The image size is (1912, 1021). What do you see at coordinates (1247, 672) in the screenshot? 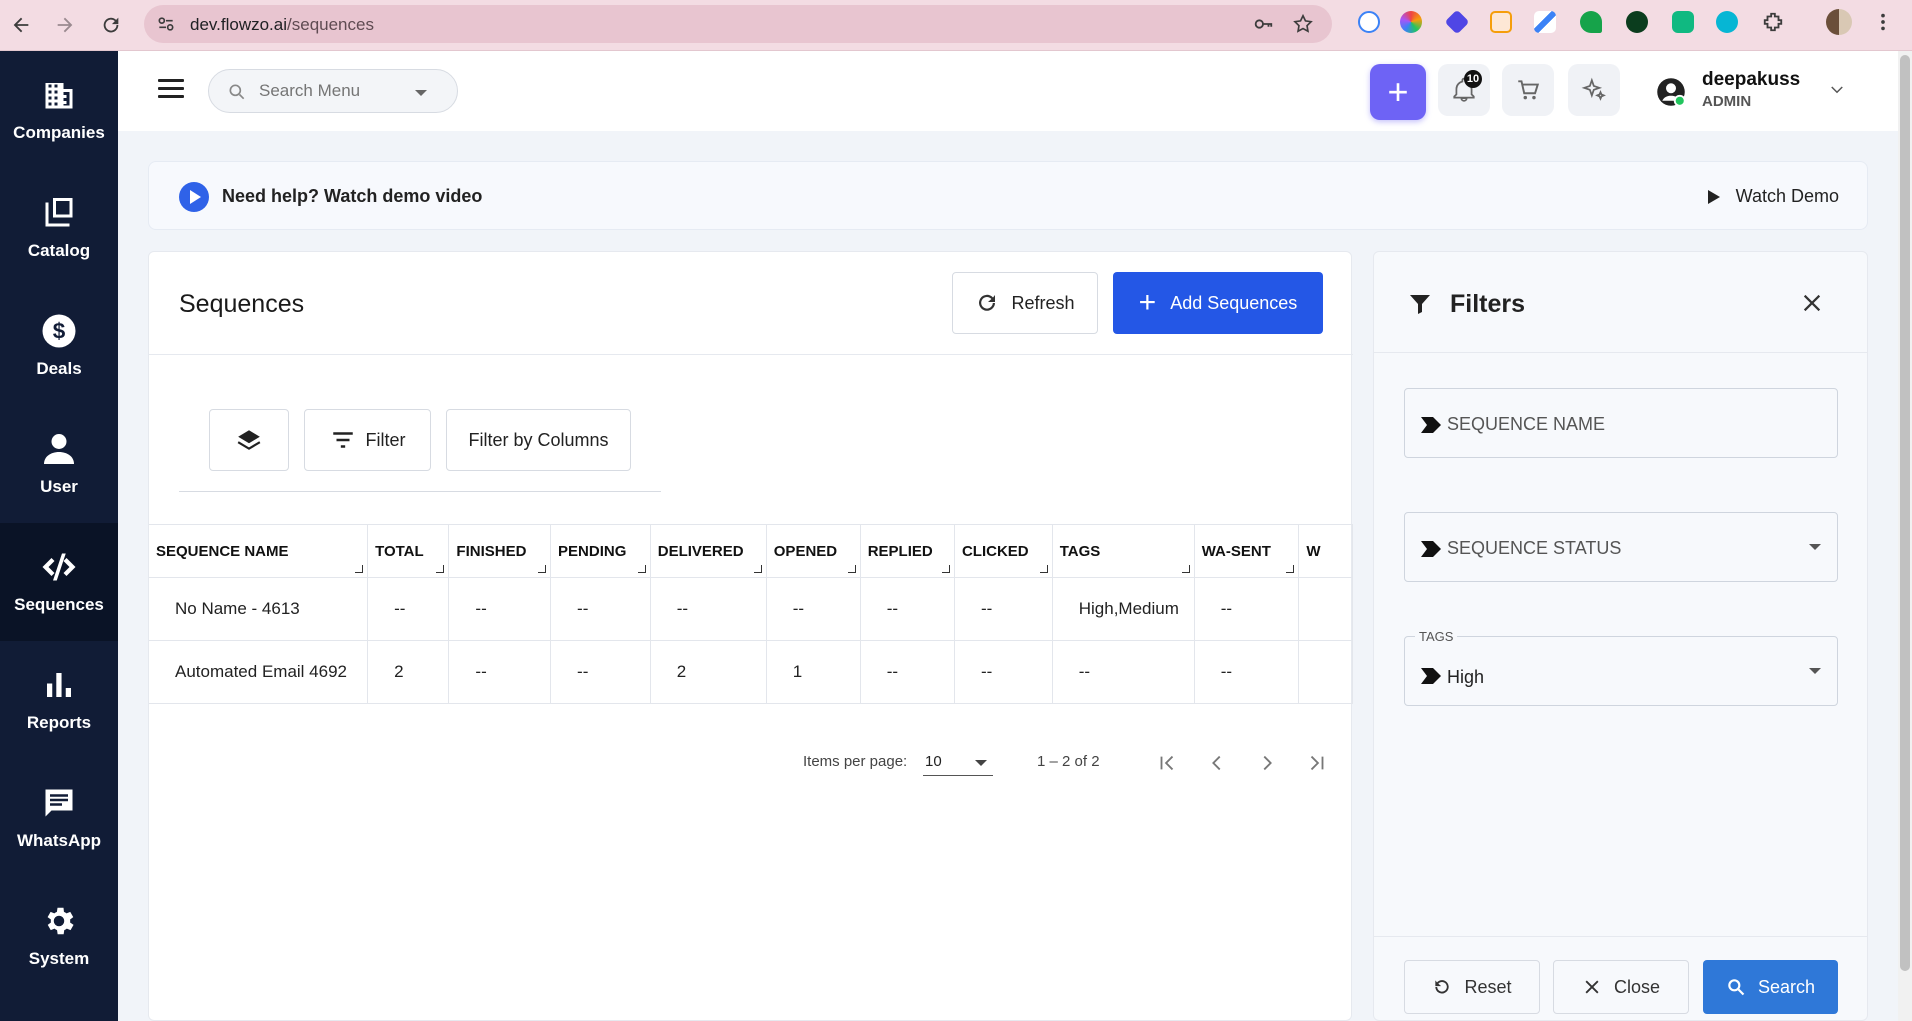
I see `cell-wa-sent: --` at bounding box center [1247, 672].